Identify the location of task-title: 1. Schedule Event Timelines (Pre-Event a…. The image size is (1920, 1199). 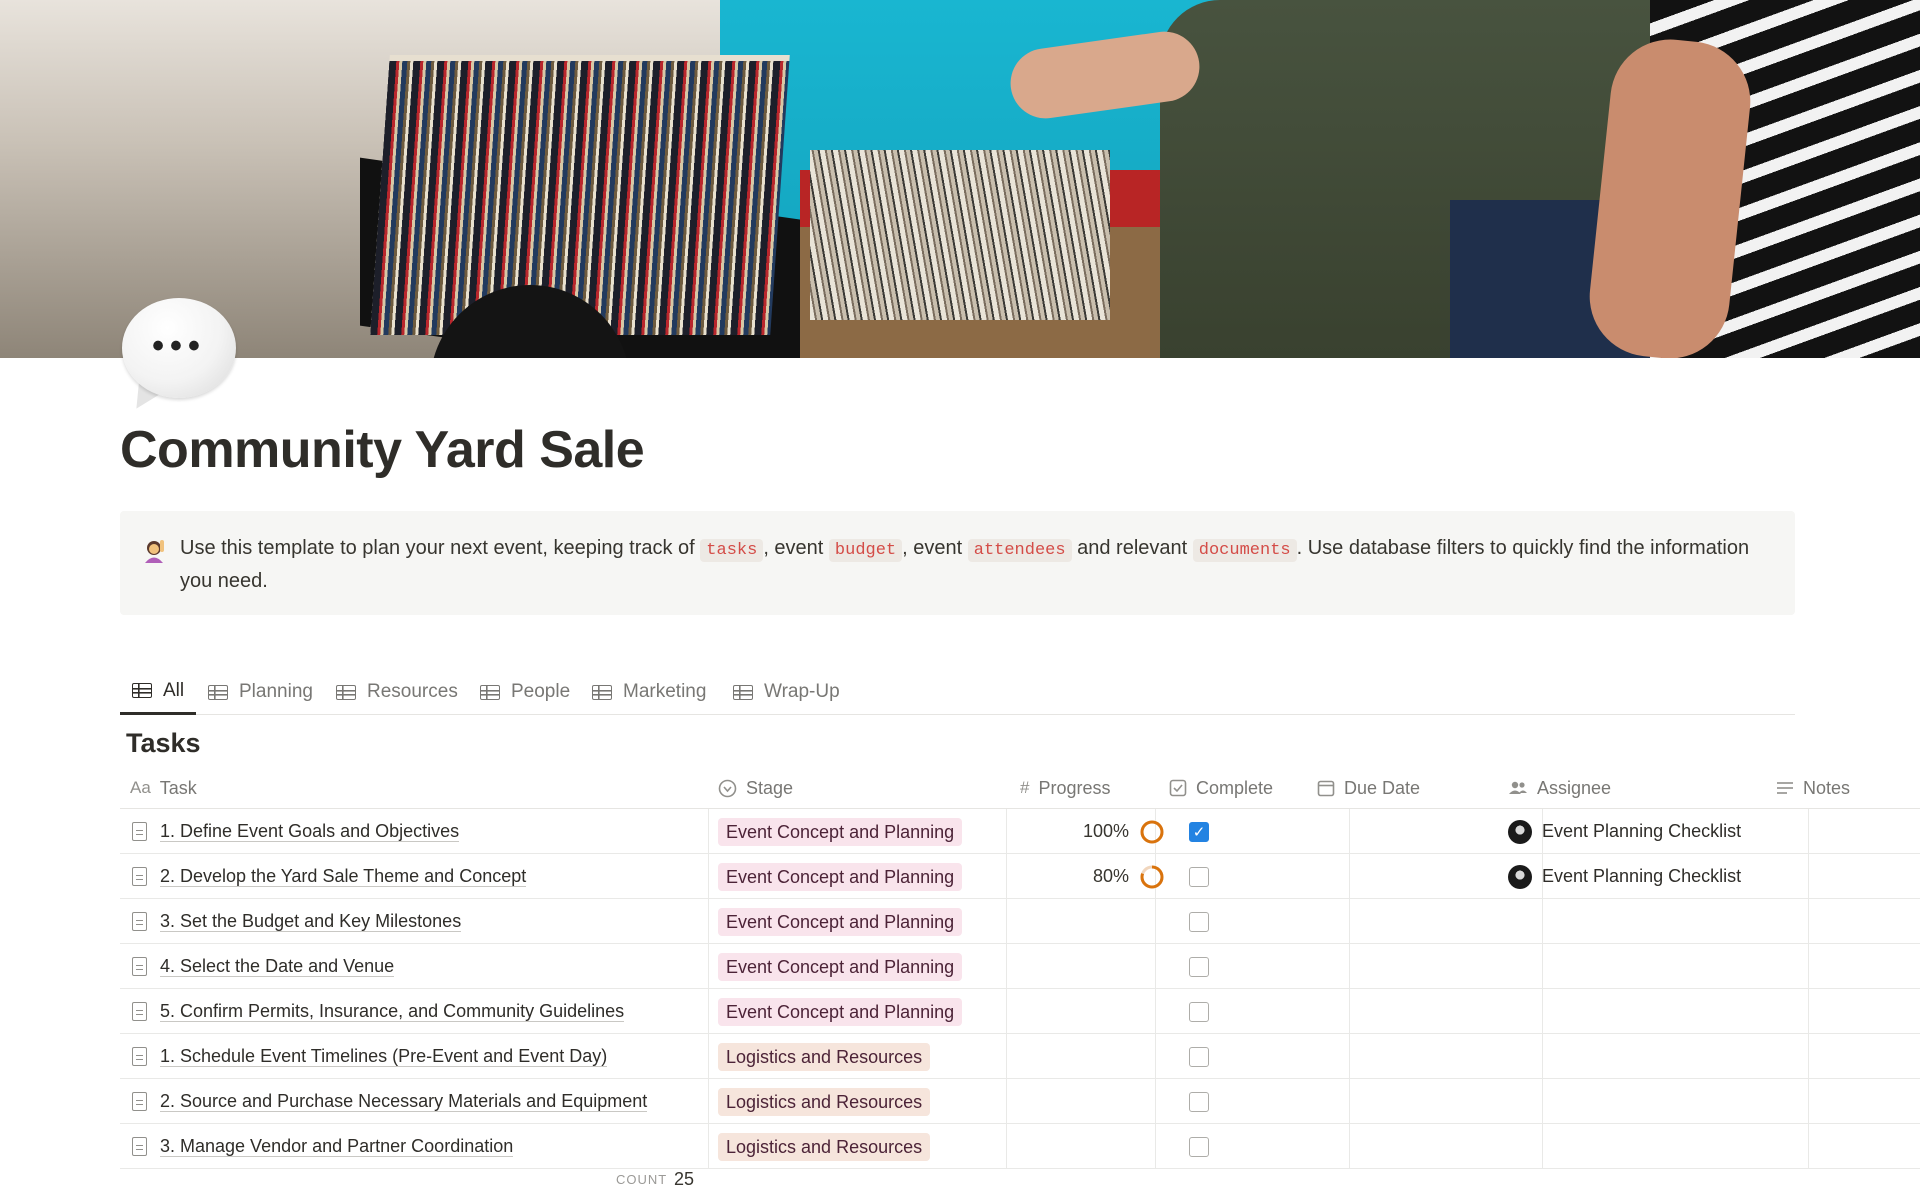
(384, 1056).